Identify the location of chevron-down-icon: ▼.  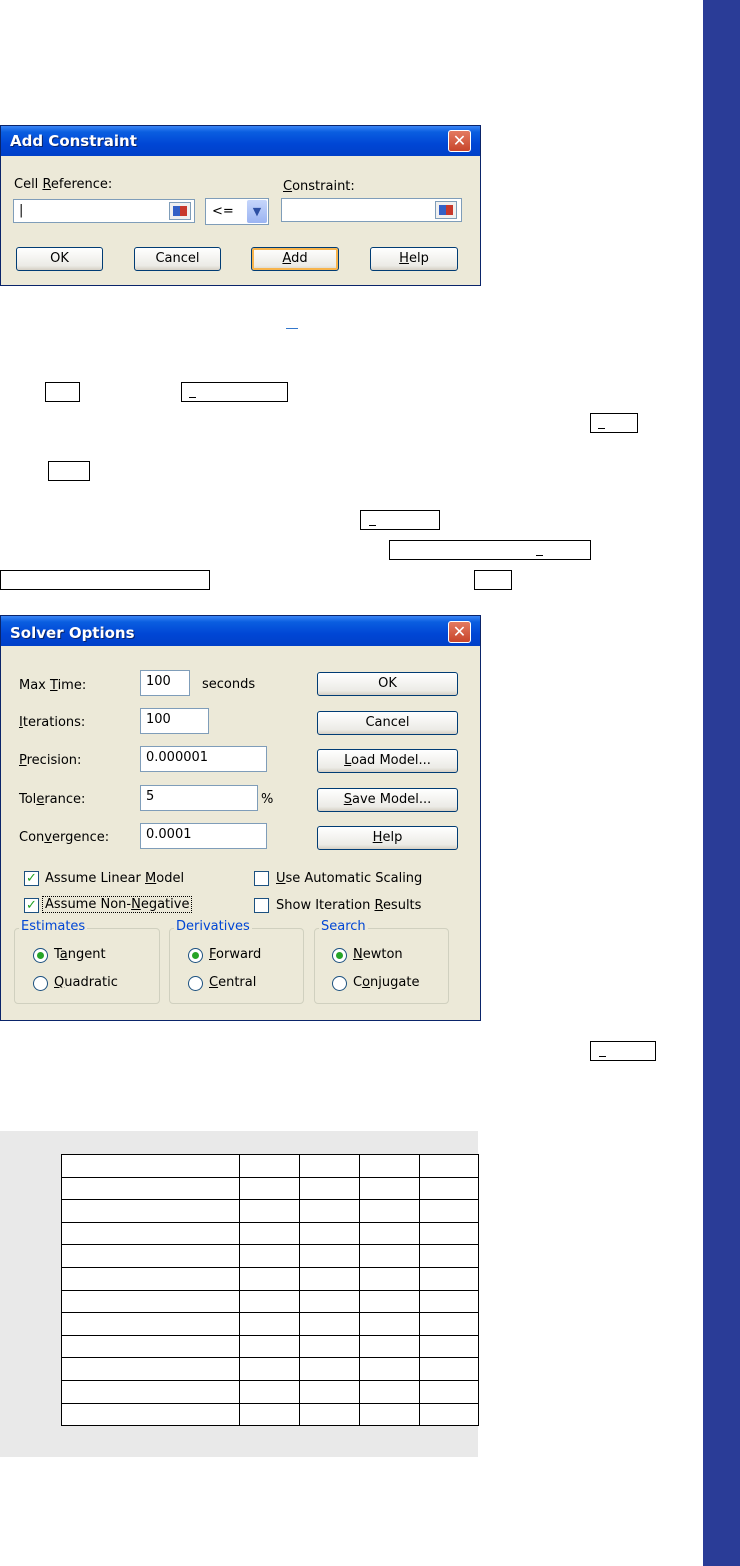
(257, 211).